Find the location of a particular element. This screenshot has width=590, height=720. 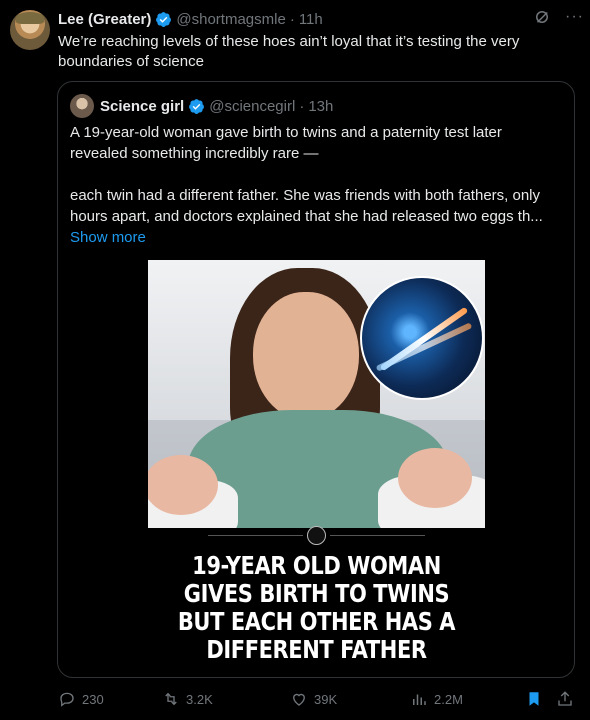

quote-author-handle: @sciencegirl is located at coordinates (252, 106).